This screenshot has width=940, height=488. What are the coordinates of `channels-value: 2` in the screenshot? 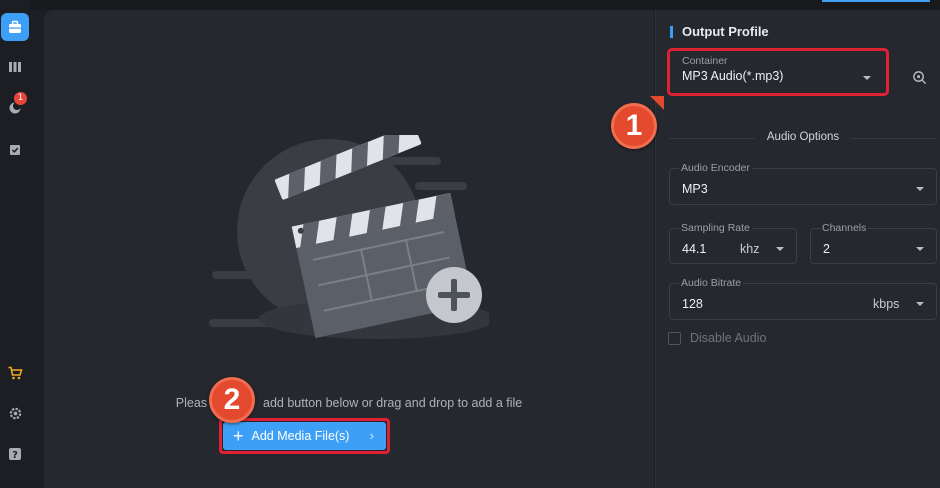 It's located at (826, 249).